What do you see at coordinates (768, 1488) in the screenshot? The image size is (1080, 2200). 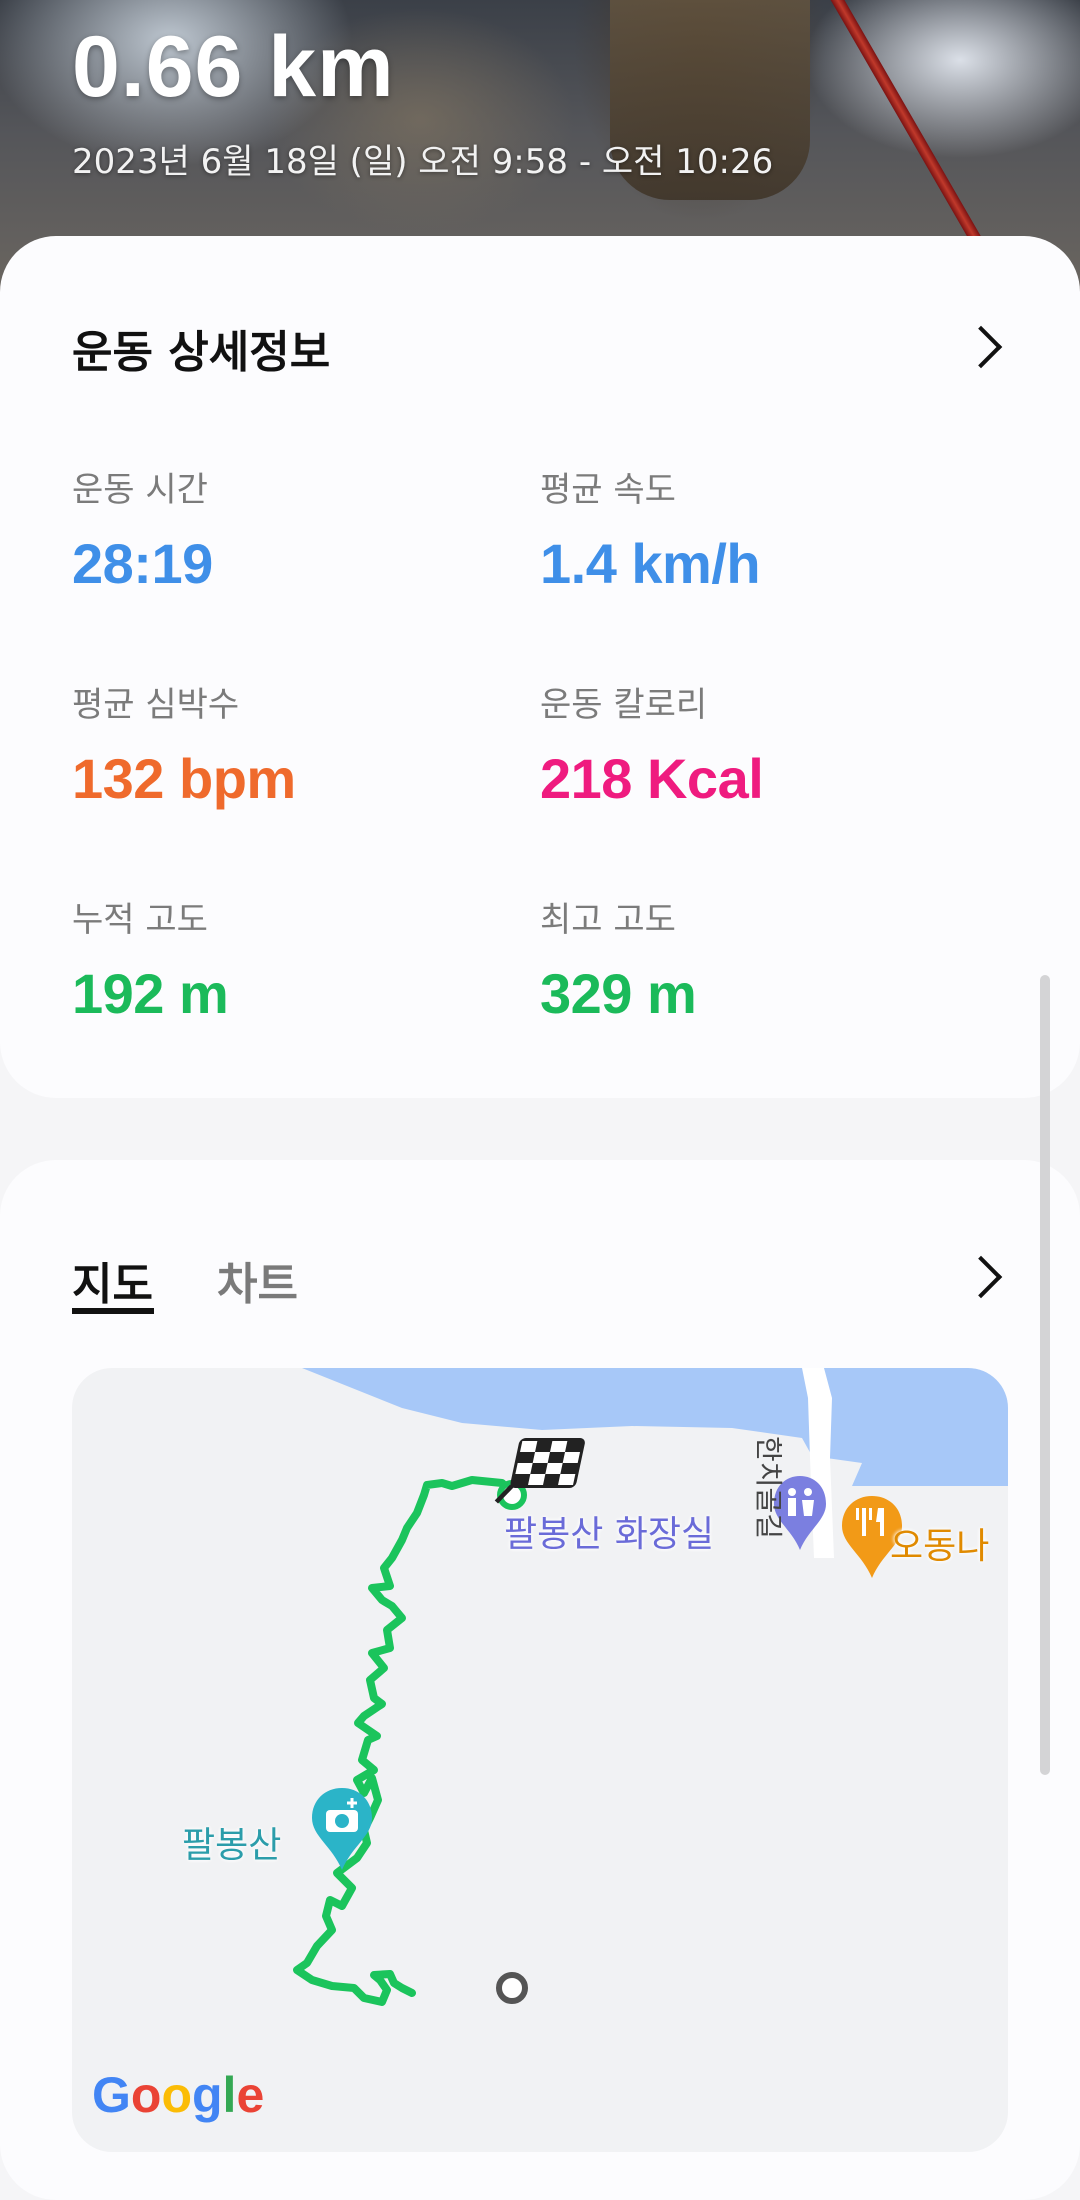 I see `road-label: 한치골길` at bounding box center [768, 1488].